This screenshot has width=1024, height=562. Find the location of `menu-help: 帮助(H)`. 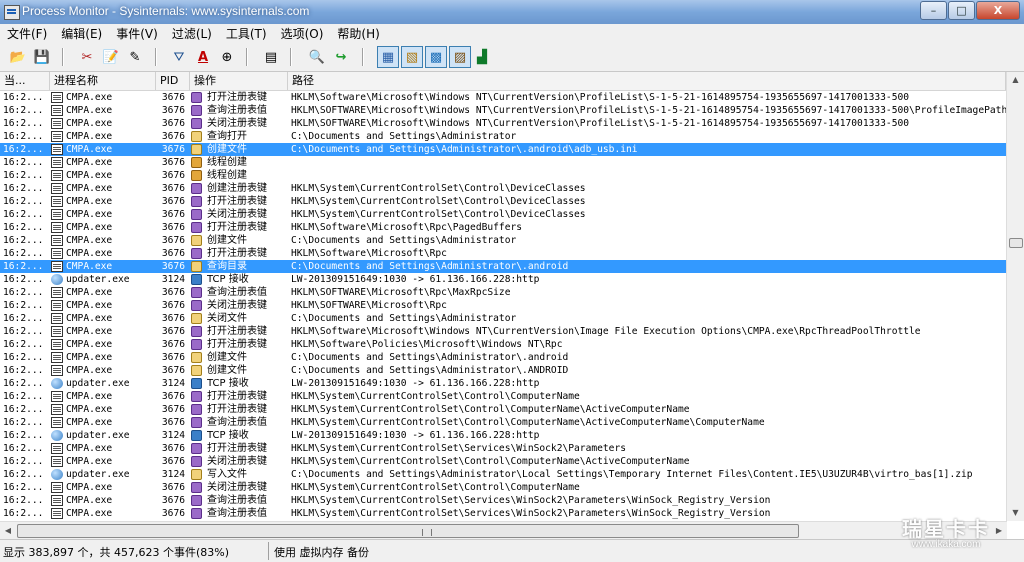

menu-help: 帮助(H) is located at coordinates (358, 34).